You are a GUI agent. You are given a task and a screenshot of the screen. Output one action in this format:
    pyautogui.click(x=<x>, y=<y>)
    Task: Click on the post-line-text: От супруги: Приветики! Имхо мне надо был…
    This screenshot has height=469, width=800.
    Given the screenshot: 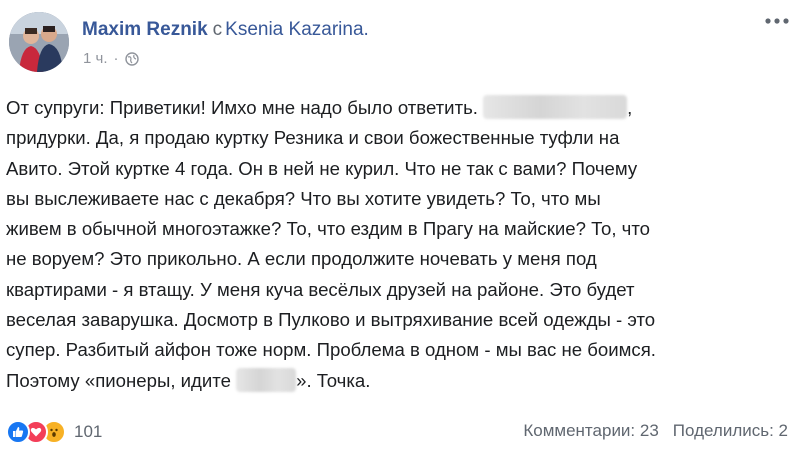 What is the action you would take?
    pyautogui.click(x=242, y=107)
    